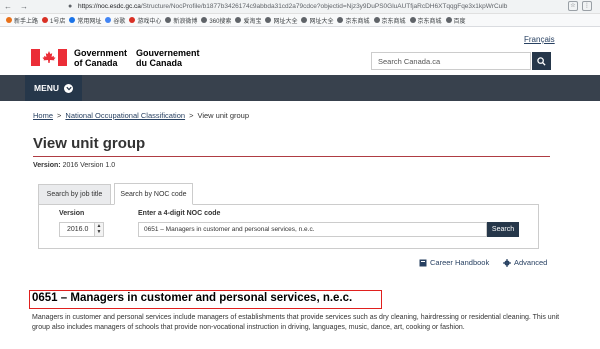 This screenshot has height=349, width=600. What do you see at coordinates (89, 143) in the screenshot?
I see `page-title: View unit group` at bounding box center [89, 143].